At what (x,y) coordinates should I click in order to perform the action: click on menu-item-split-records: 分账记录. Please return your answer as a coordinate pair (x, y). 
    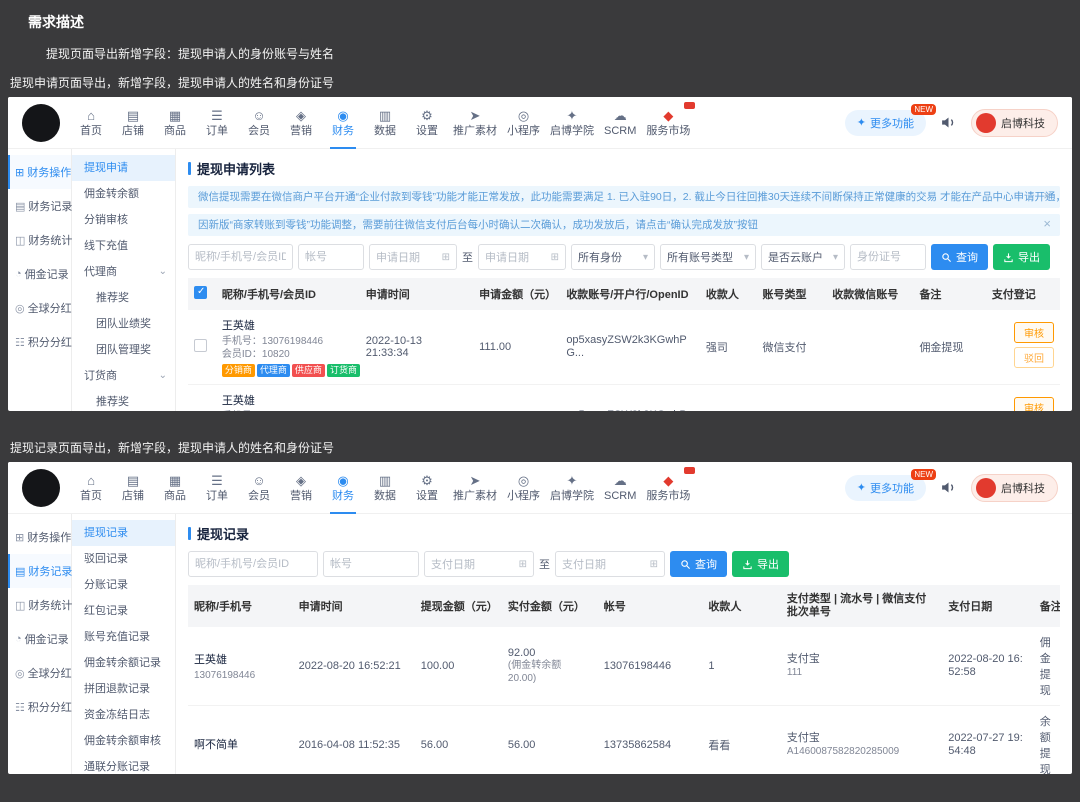
    Looking at the image, I should click on (123, 585).